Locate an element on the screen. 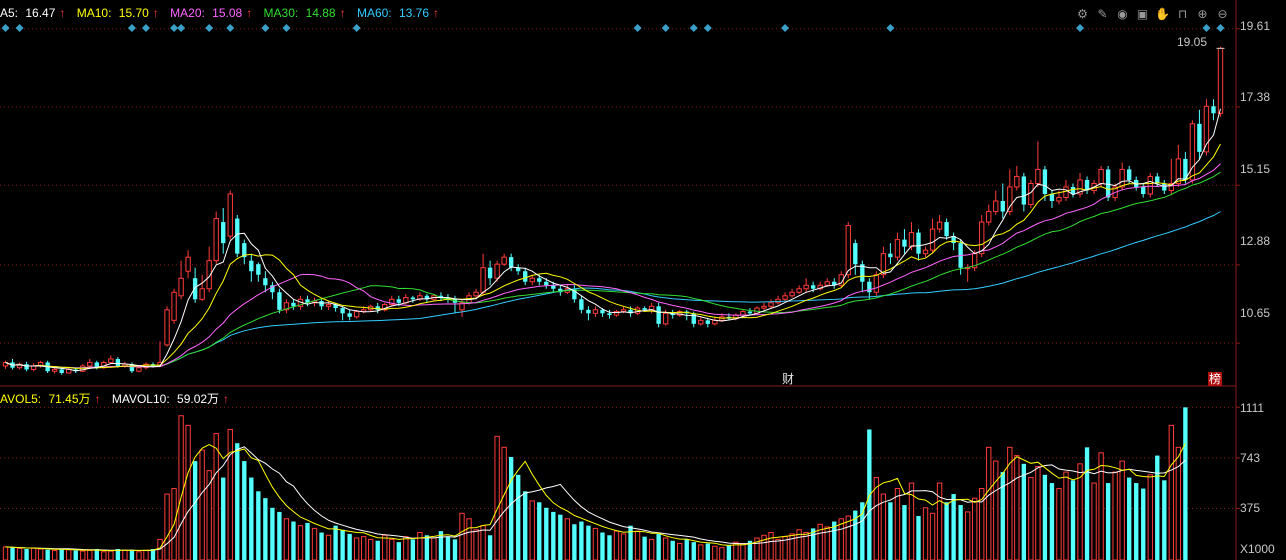 This screenshot has height=560, width=1286. ma20-legend: MA20: 15.08 ↑ is located at coordinates (211, 13).